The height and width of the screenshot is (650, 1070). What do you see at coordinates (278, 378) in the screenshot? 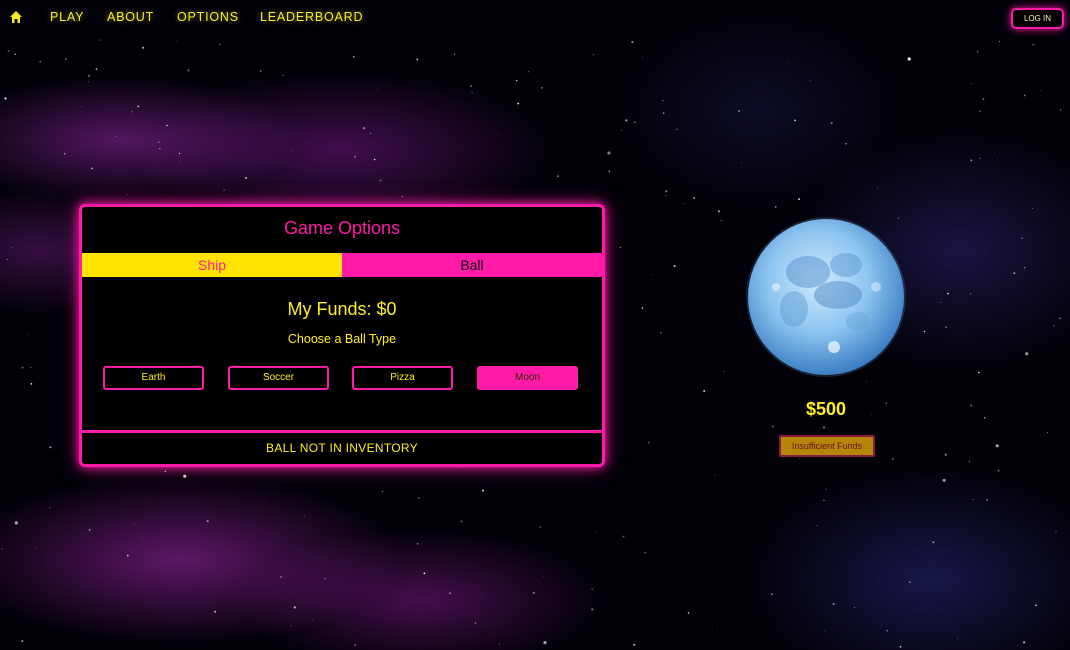
I see `ball-soccer-button: Soccer` at bounding box center [278, 378].